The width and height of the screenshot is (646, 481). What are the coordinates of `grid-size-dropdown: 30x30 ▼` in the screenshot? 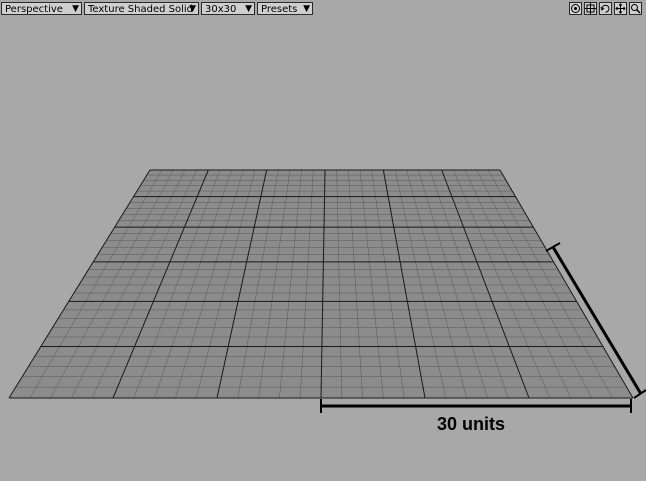 It's located at (228, 8).